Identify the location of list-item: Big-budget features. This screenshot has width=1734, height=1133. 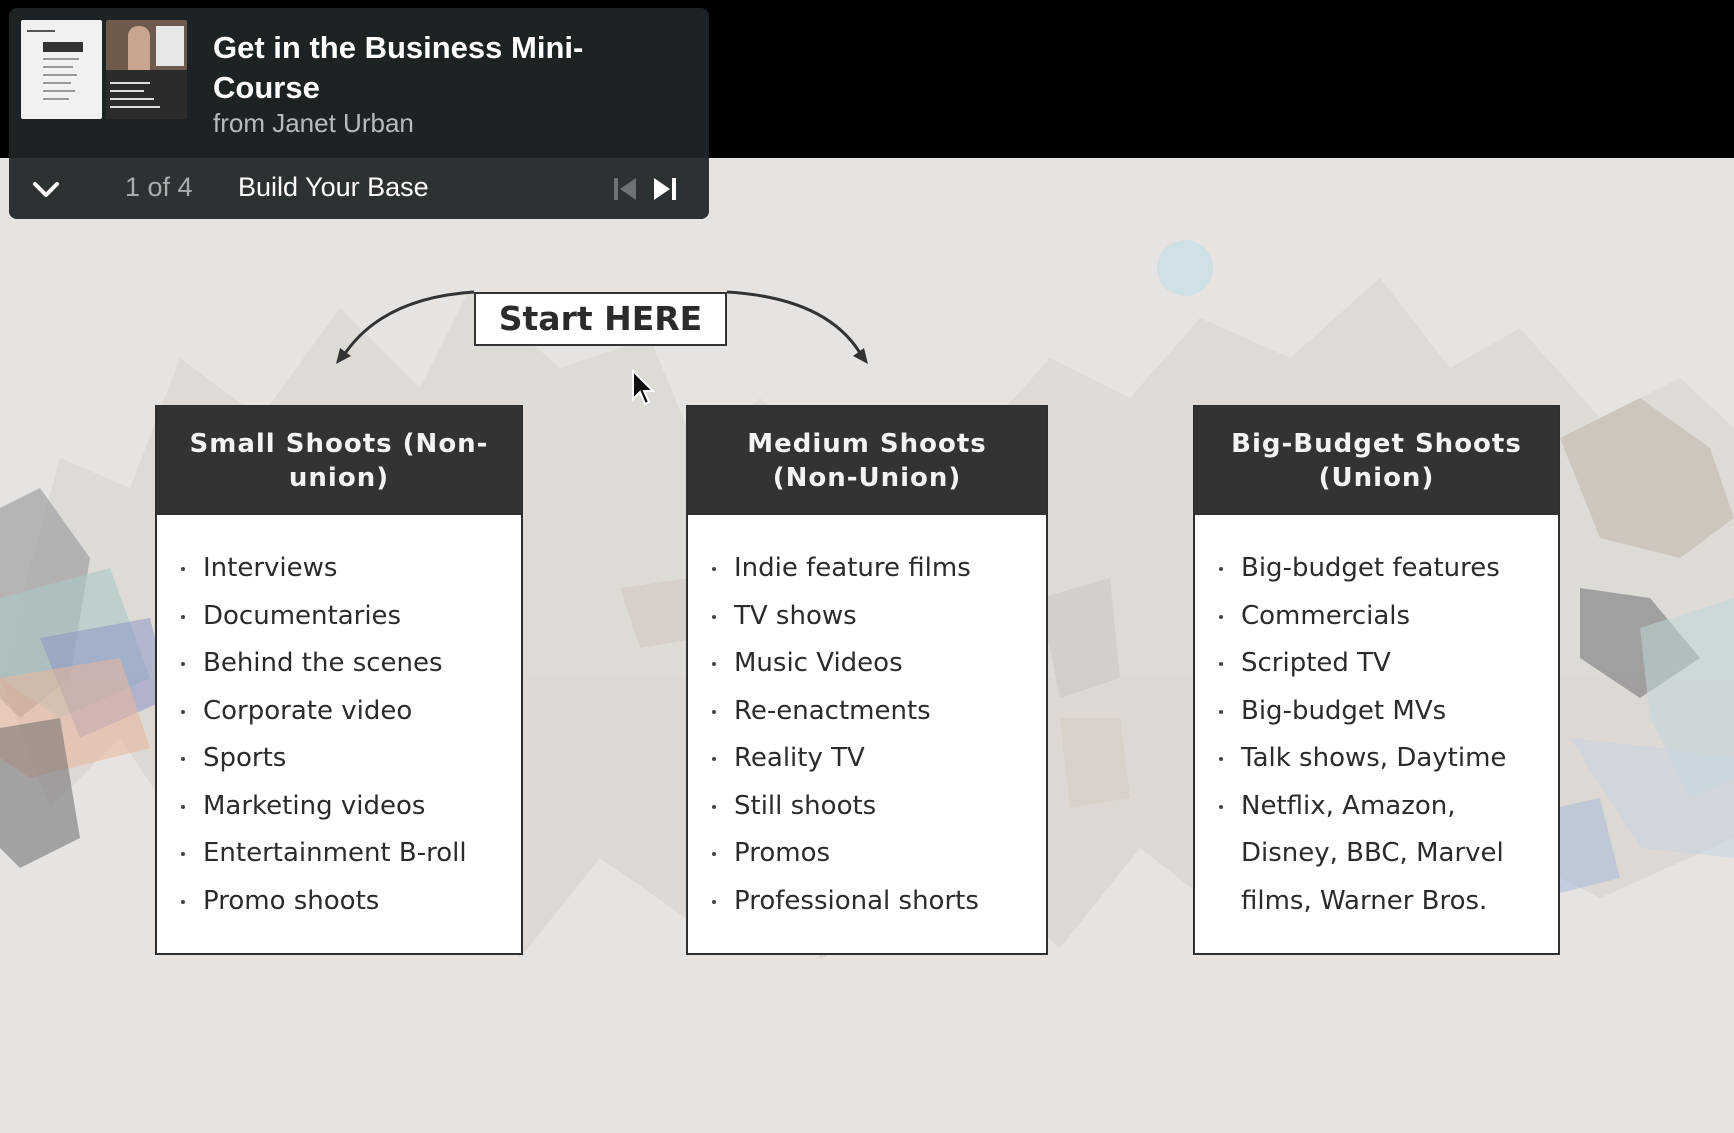
(1388, 569).